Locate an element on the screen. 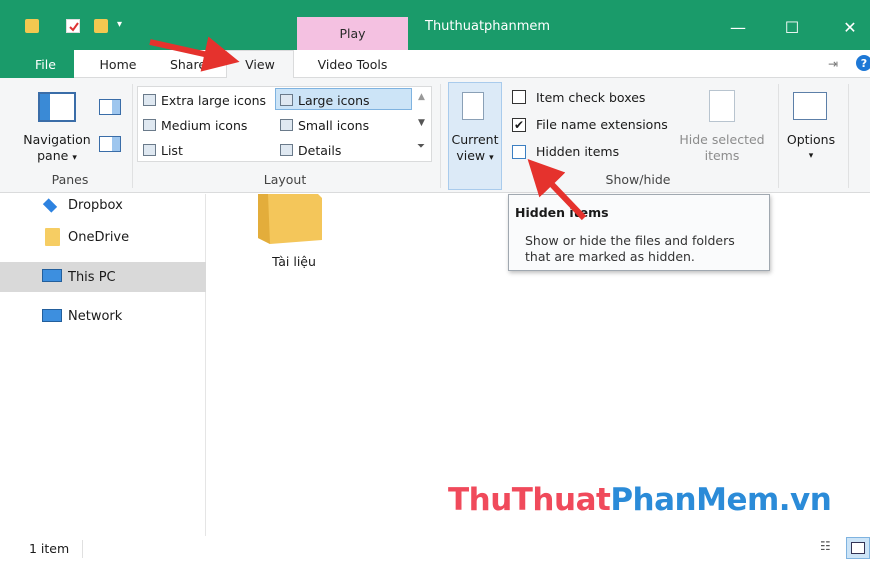  current-view-icon is located at coordinates (473, 106).